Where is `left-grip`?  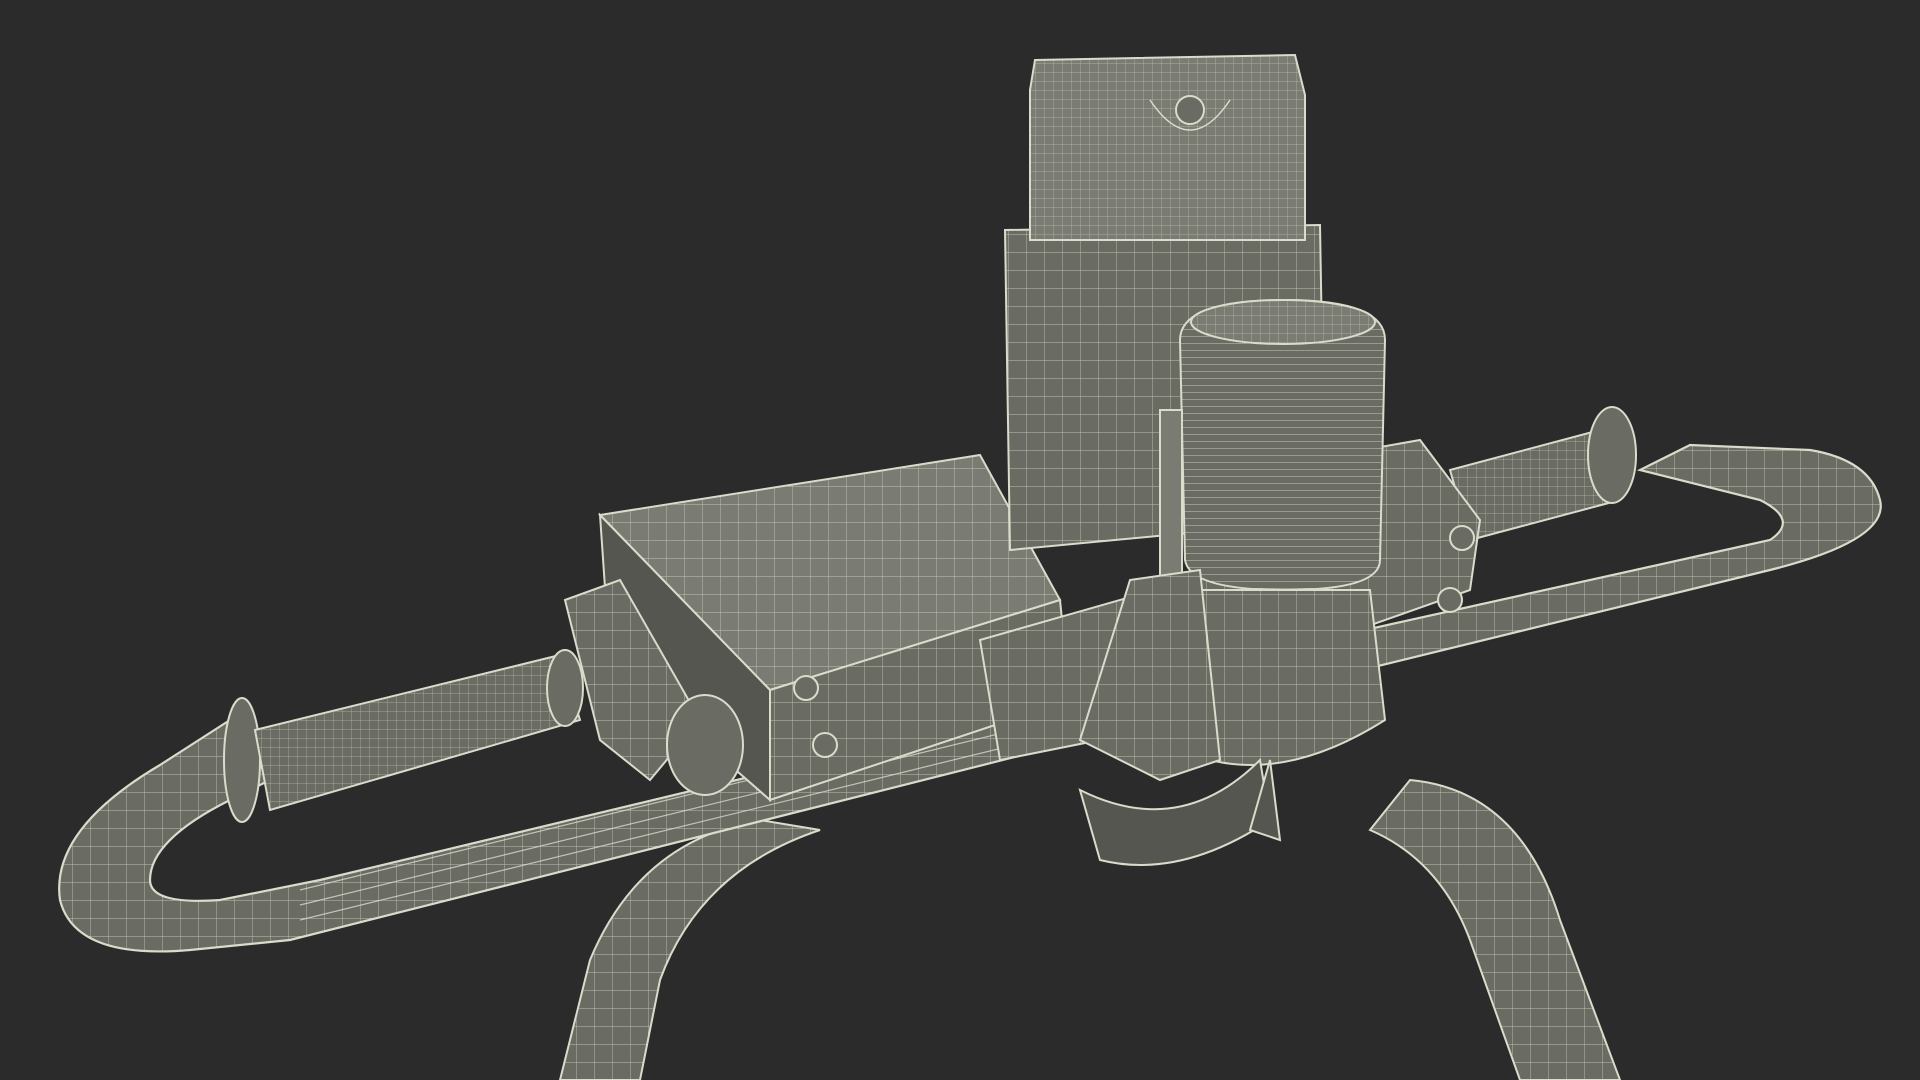
left-grip is located at coordinates (403, 736).